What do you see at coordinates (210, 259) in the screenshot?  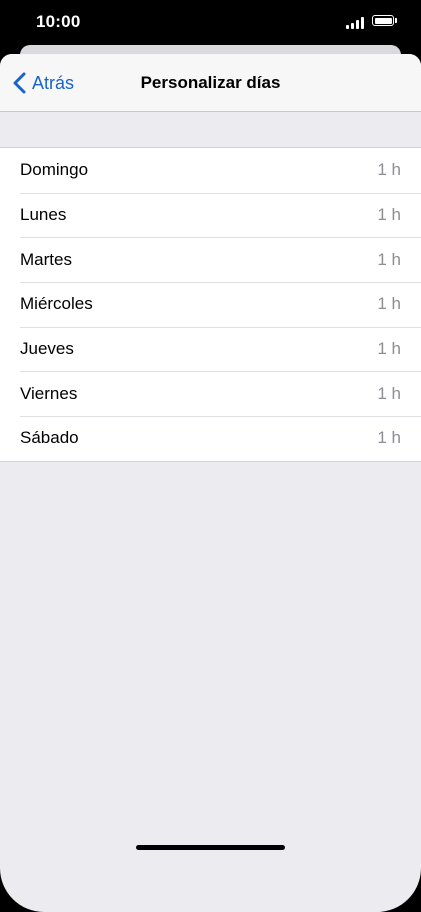 I see `list-item-martes: Martes 1 h` at bounding box center [210, 259].